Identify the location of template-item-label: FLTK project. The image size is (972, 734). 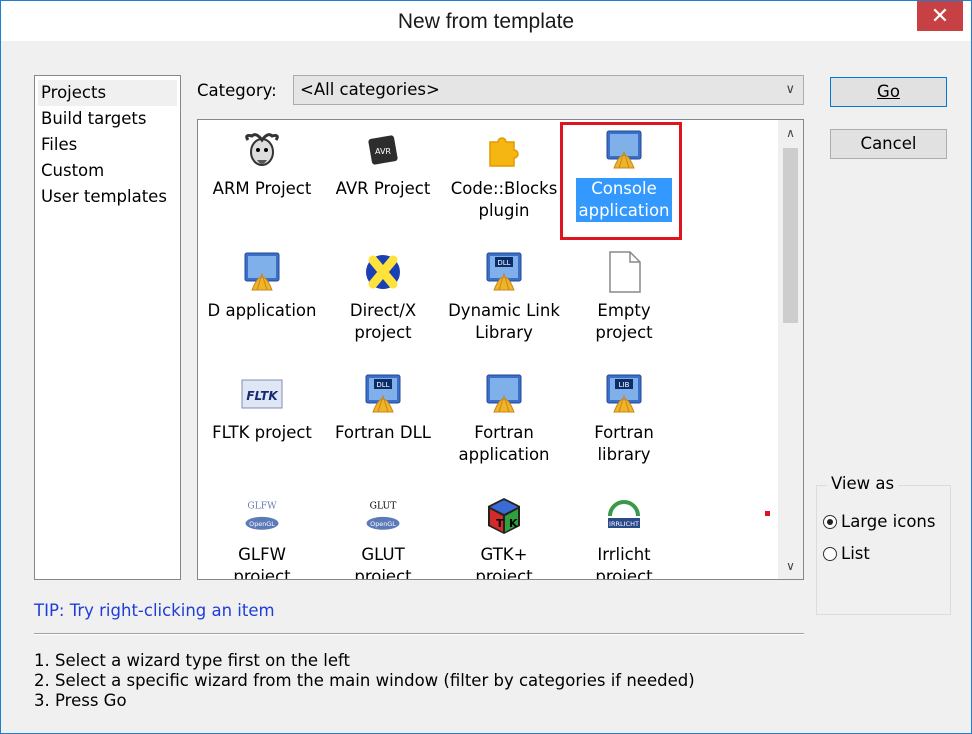
(262, 433).